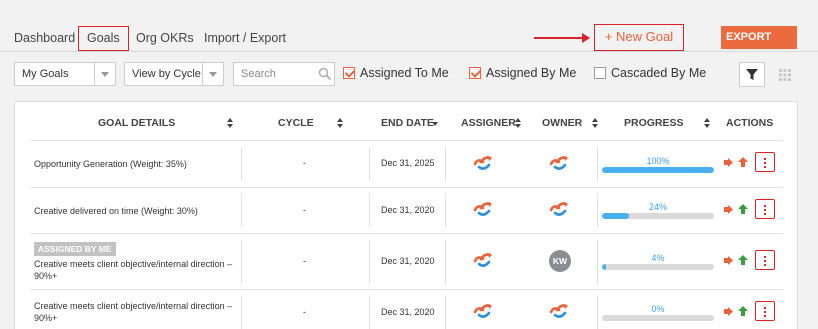 This screenshot has height=329, width=818. Describe the element at coordinates (654, 123) in the screenshot. I see `column-progress: PROGRESS` at that location.